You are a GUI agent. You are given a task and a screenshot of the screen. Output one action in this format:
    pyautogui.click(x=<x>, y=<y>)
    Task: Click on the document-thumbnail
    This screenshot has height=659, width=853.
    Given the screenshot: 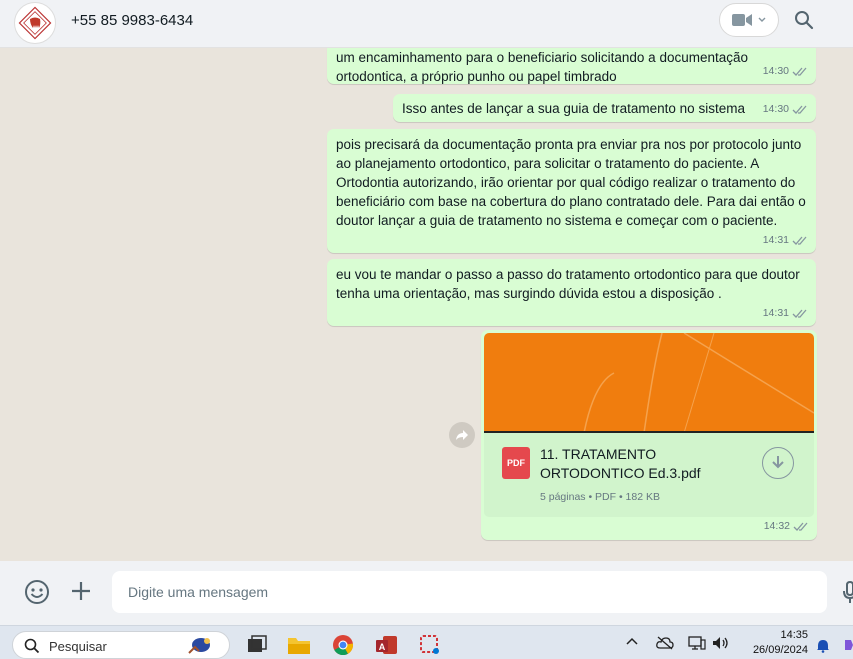 What is the action you would take?
    pyautogui.click(x=649, y=383)
    